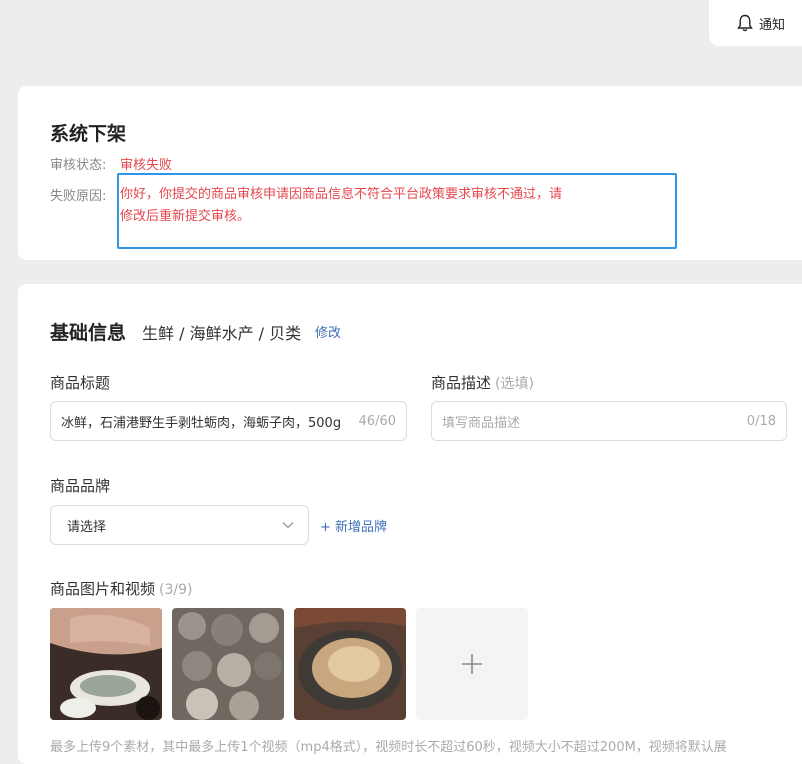 The height and width of the screenshot is (764, 802). I want to click on edit-category-link: 修改, so click(328, 331).